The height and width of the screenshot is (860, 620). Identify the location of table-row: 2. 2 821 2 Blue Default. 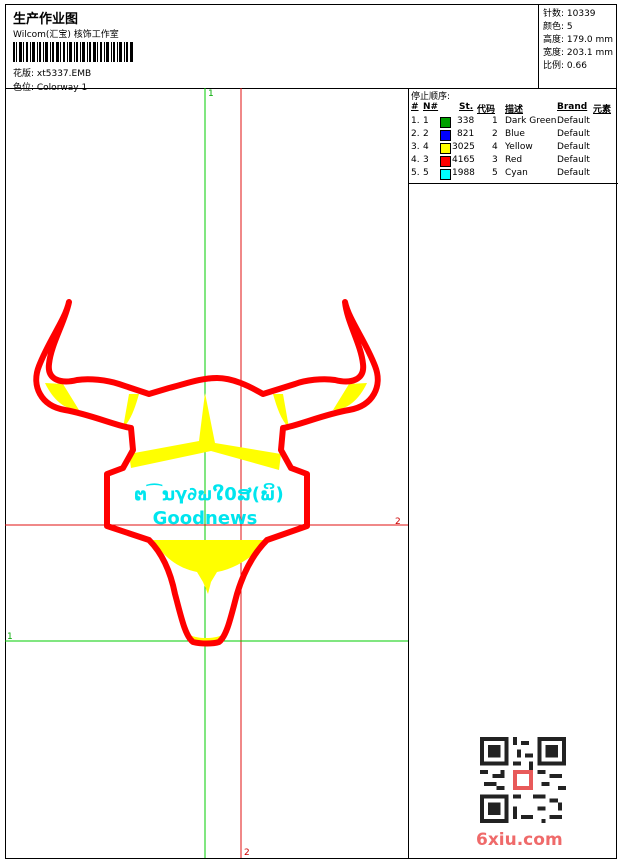
(500, 135).